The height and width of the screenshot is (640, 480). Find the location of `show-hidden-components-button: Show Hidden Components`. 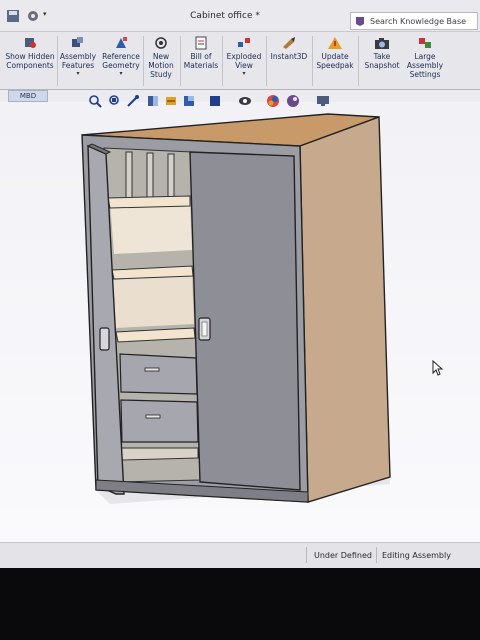

show-hidden-components-button: Show Hidden Components is located at coordinates (30, 63).